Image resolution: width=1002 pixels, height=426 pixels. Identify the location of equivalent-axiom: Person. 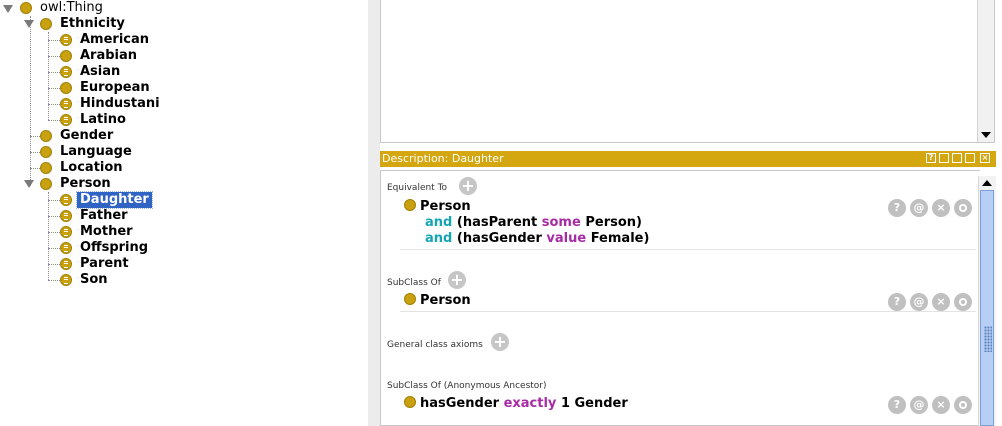
(437, 207).